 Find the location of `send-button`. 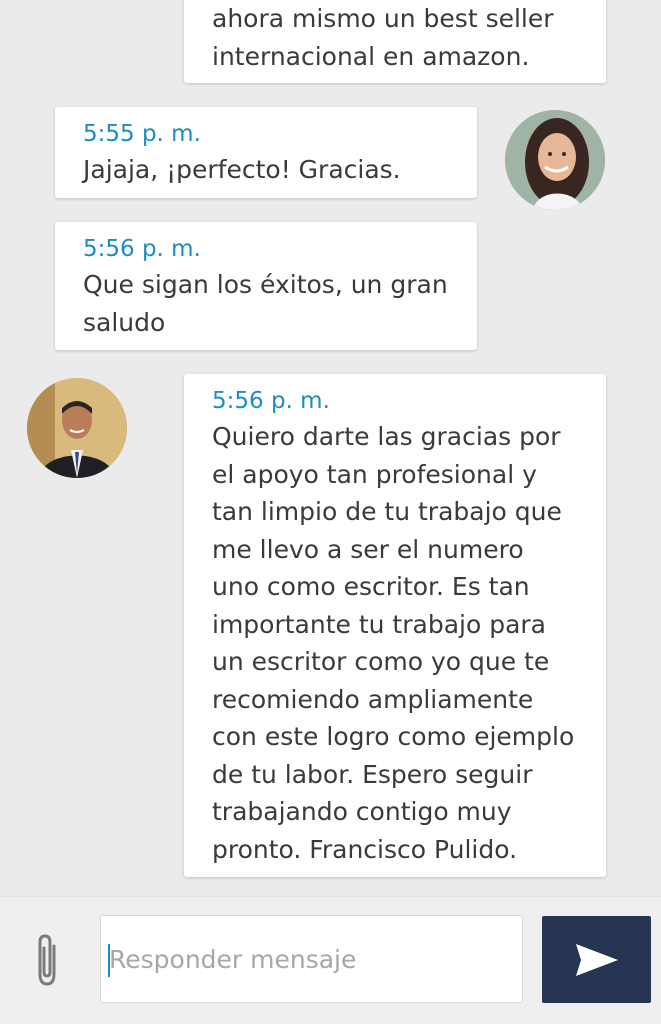

send-button is located at coordinates (596, 959).